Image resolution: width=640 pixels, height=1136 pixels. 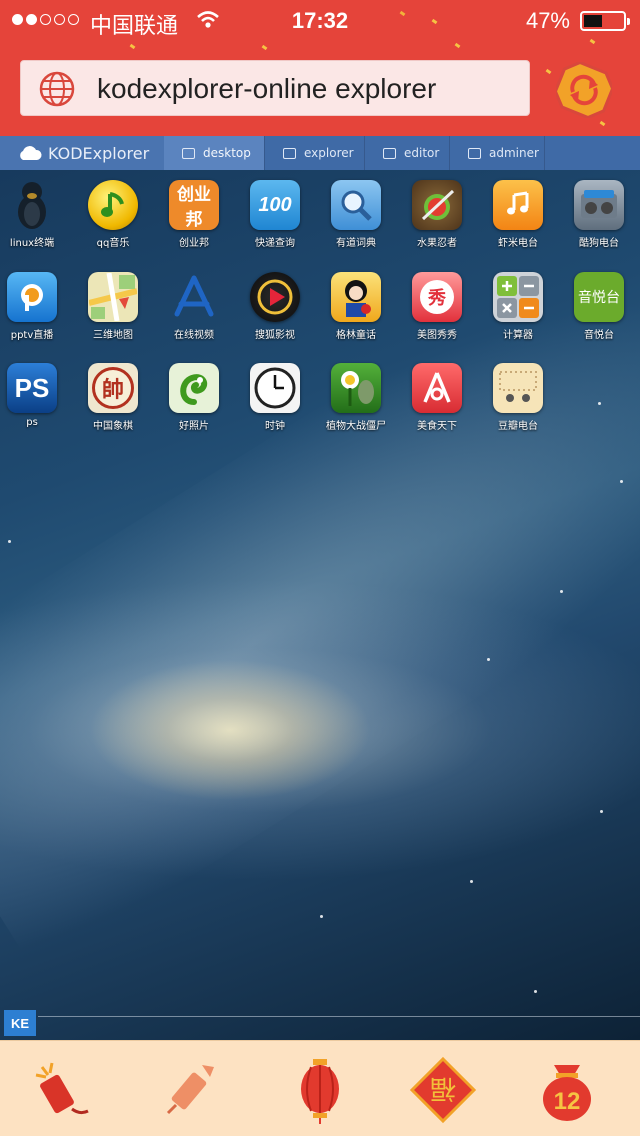 I want to click on edit-icon, so click(x=389, y=153).